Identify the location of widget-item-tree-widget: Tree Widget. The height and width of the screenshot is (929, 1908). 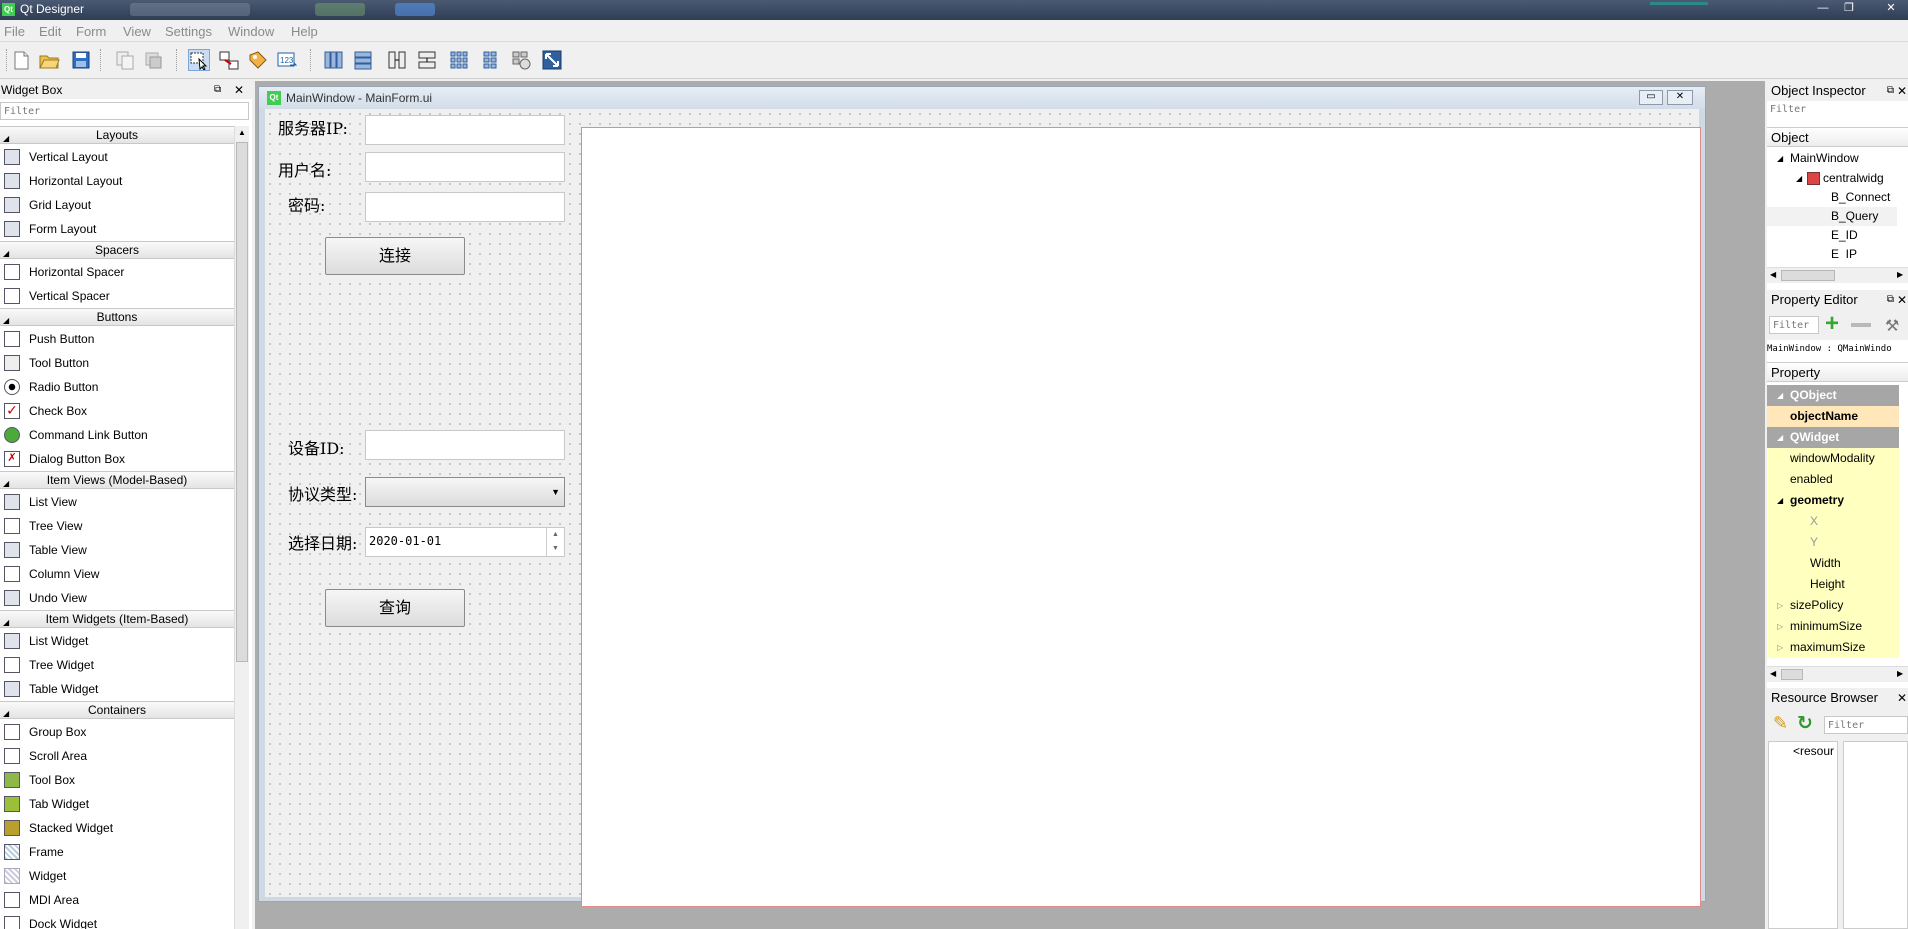
(117, 665).